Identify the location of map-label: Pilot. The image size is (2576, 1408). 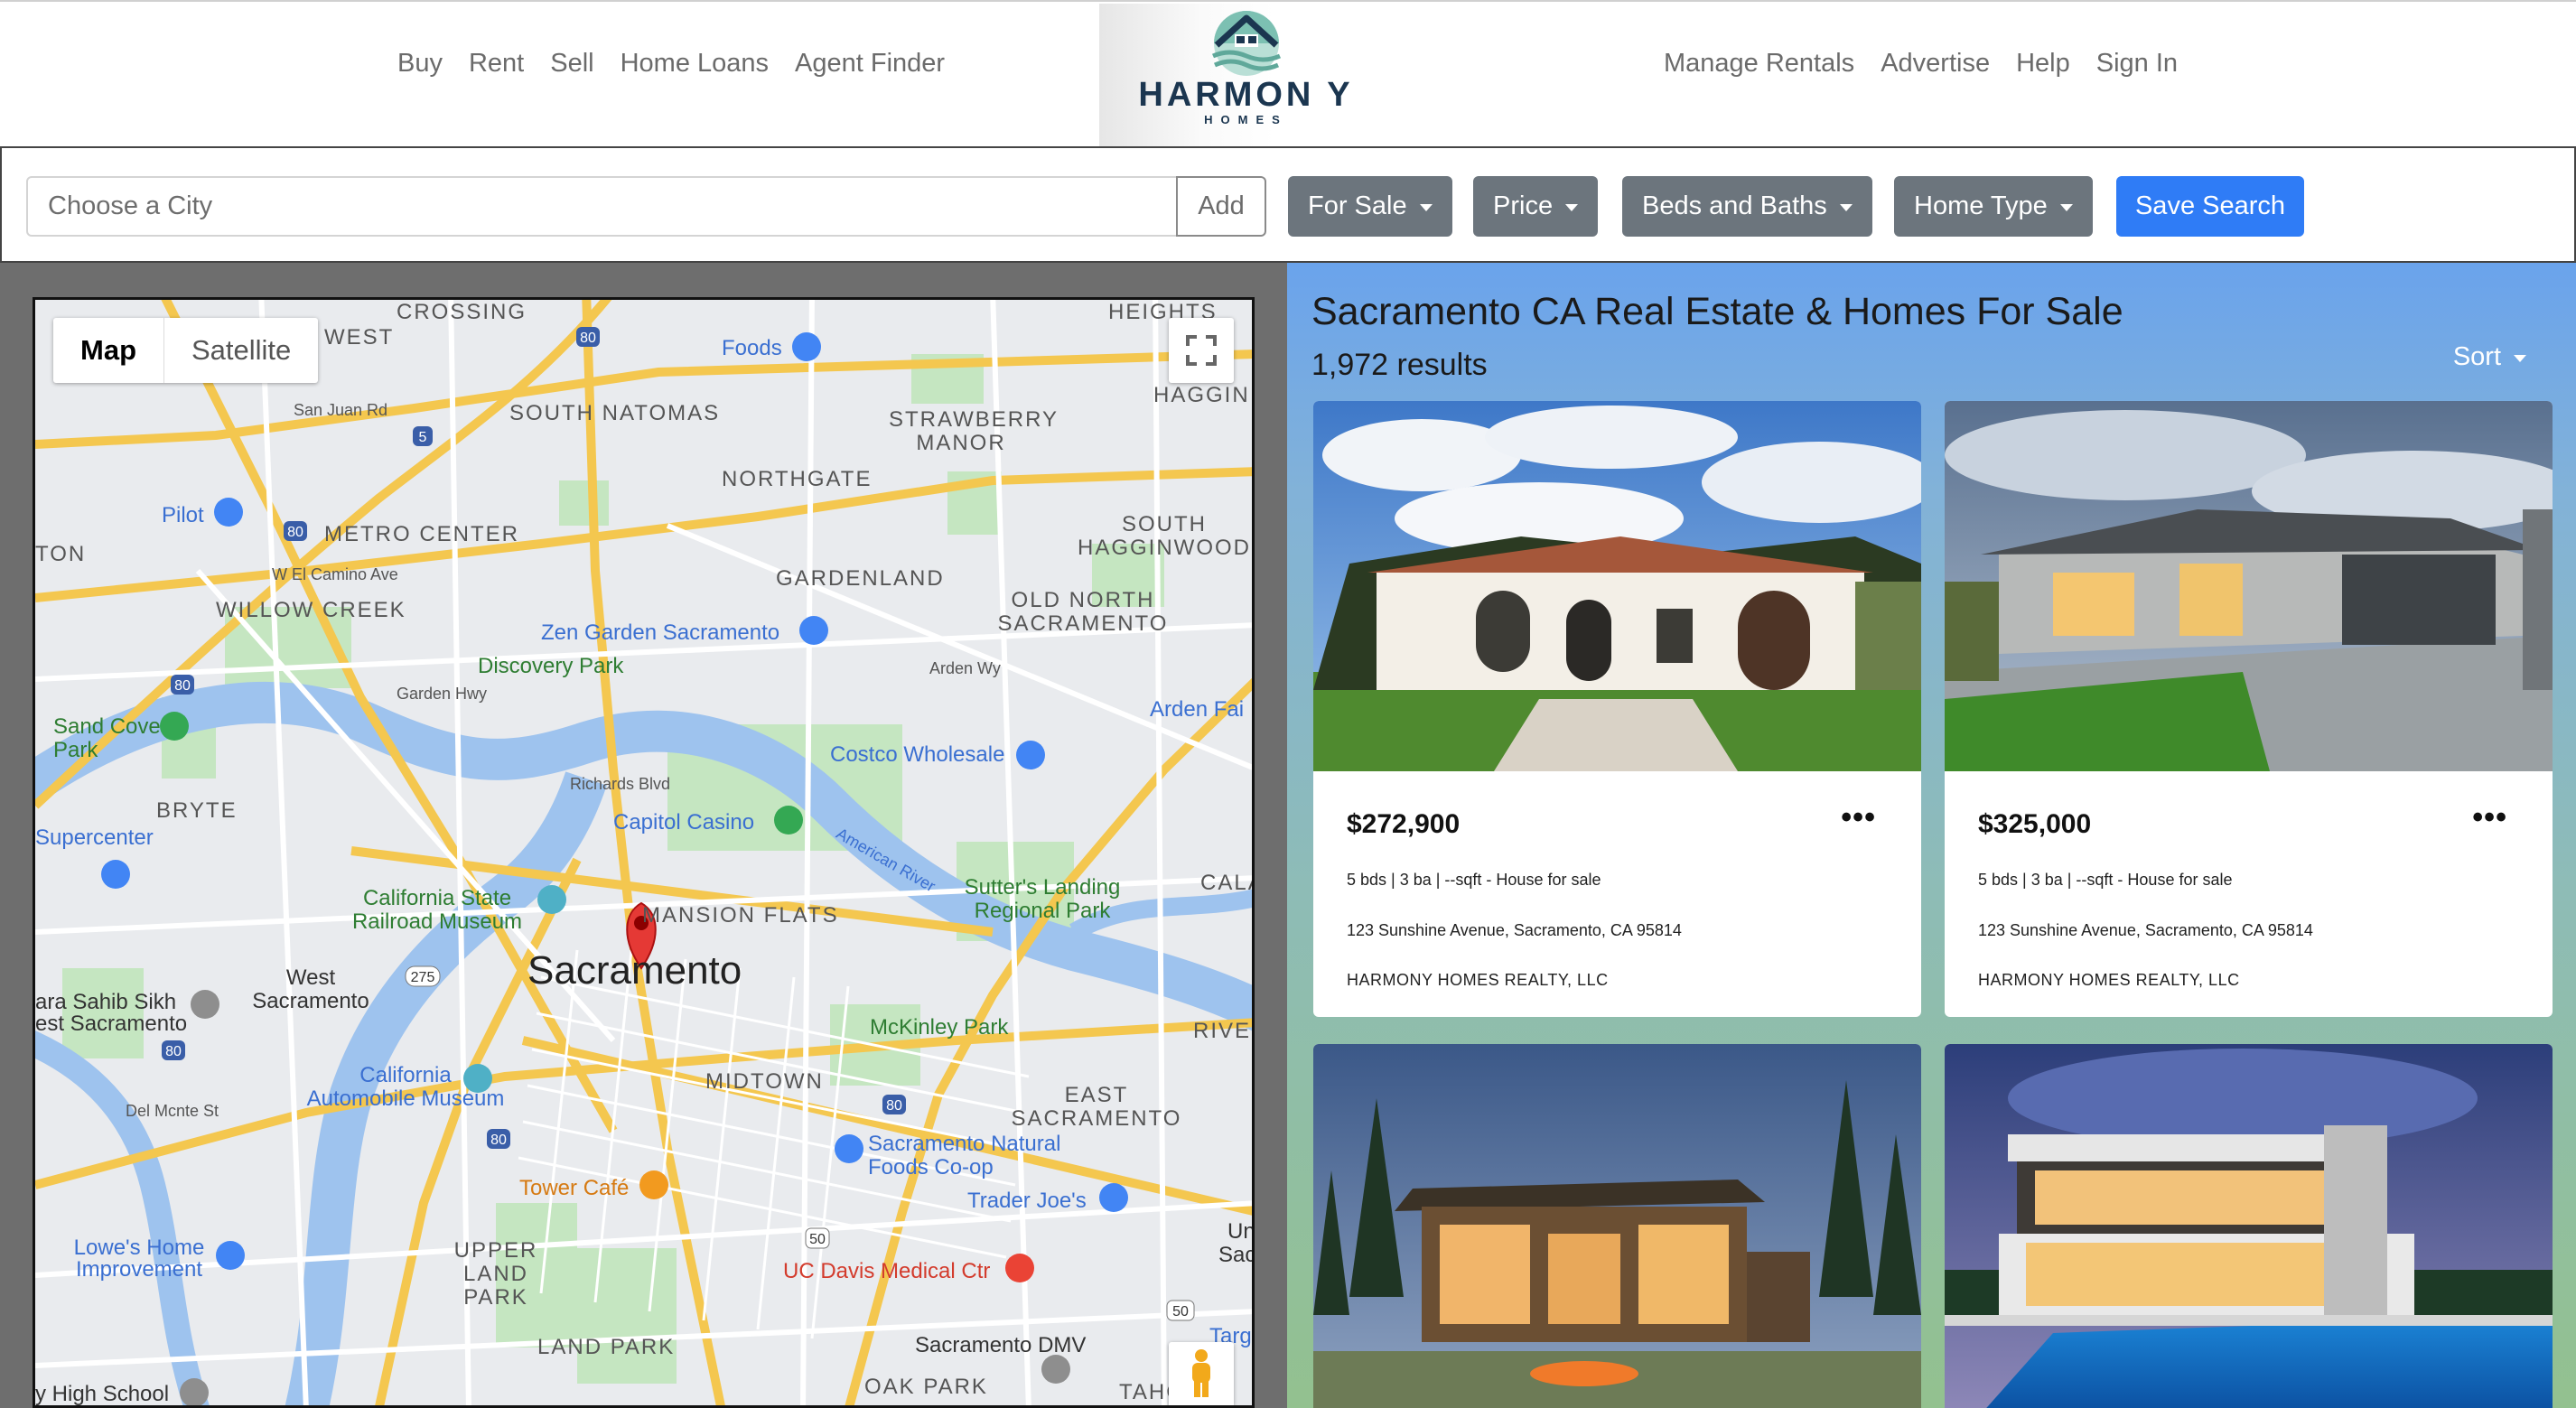
(183, 515).